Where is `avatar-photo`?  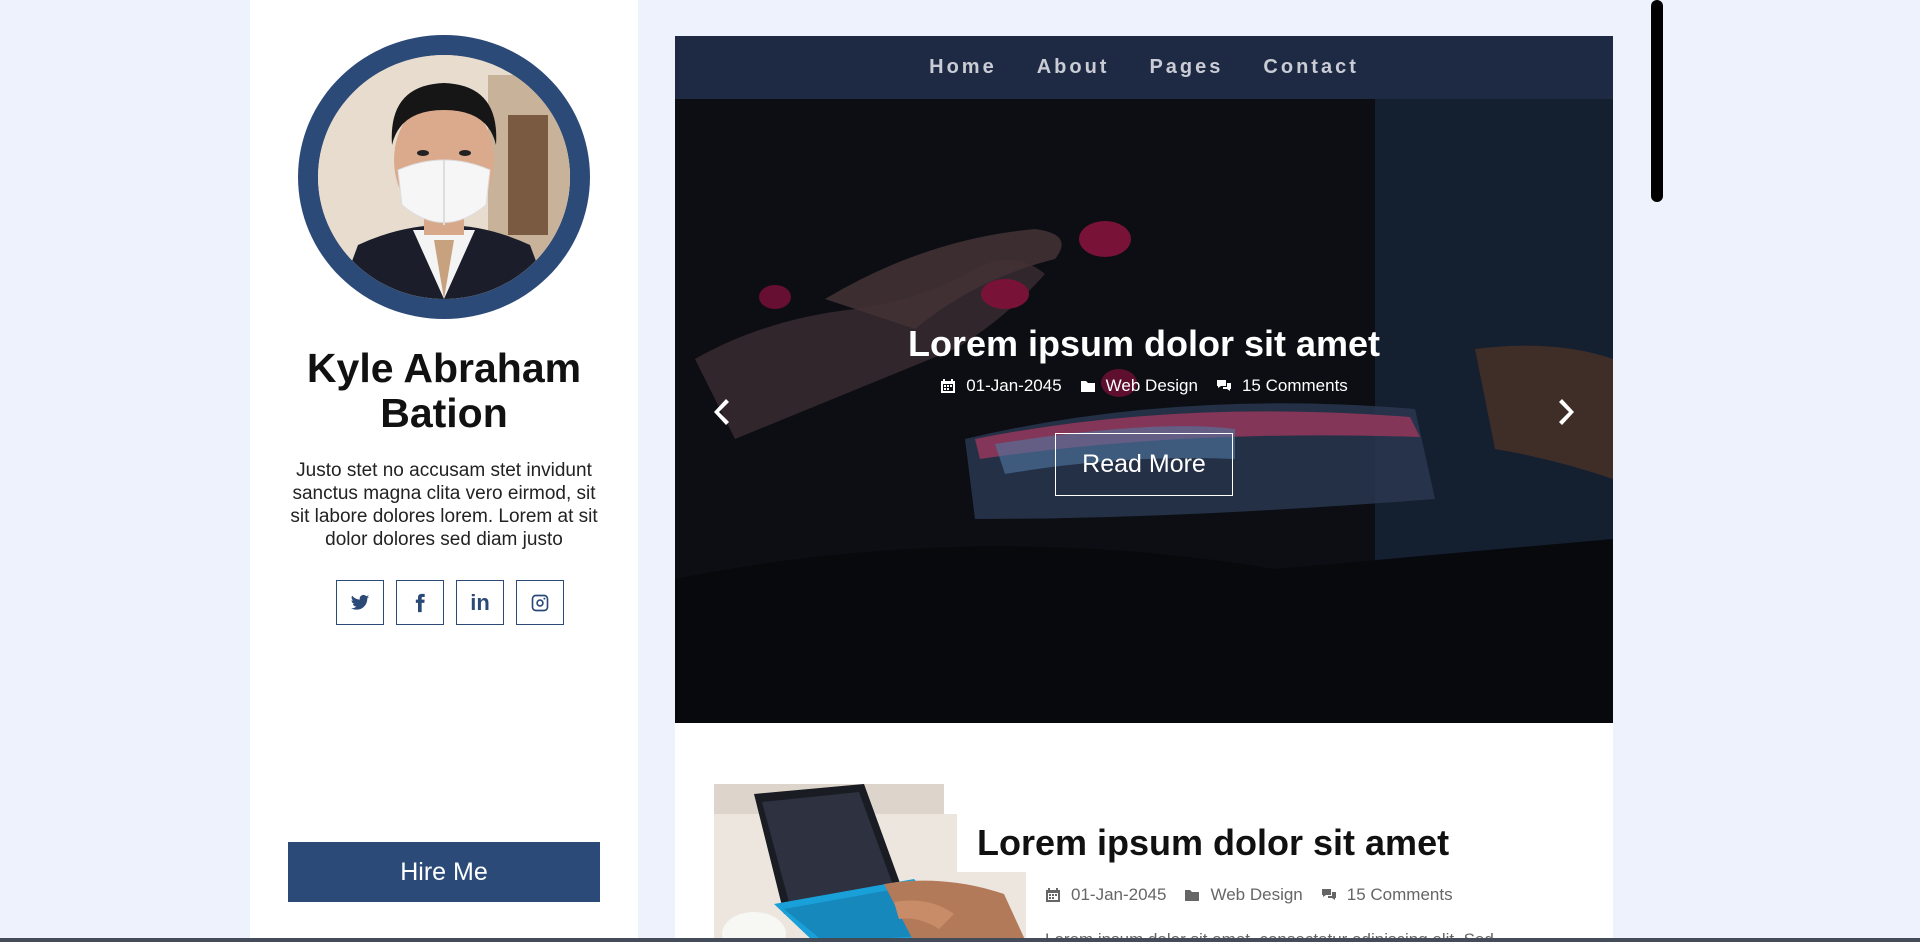 avatar-photo is located at coordinates (444, 177).